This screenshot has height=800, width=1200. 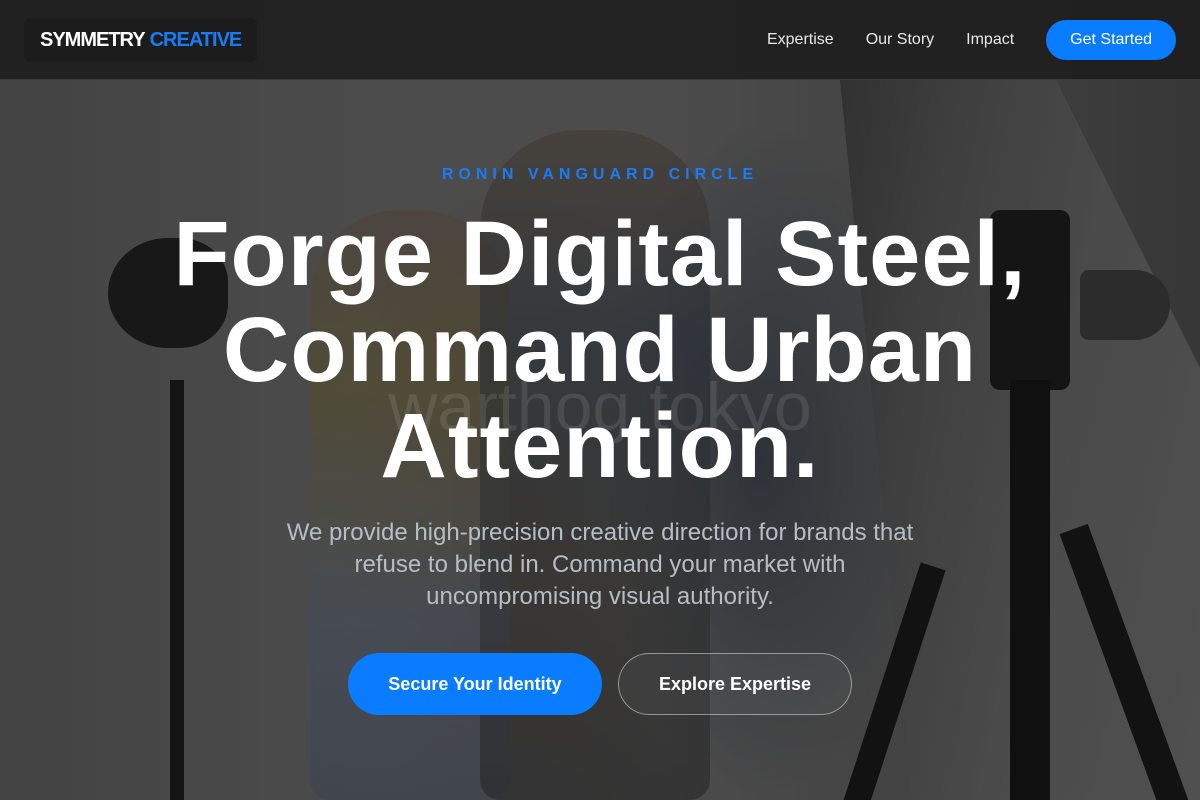 What do you see at coordinates (600, 446) in the screenshot?
I see `headline-line-3: Attention.` at bounding box center [600, 446].